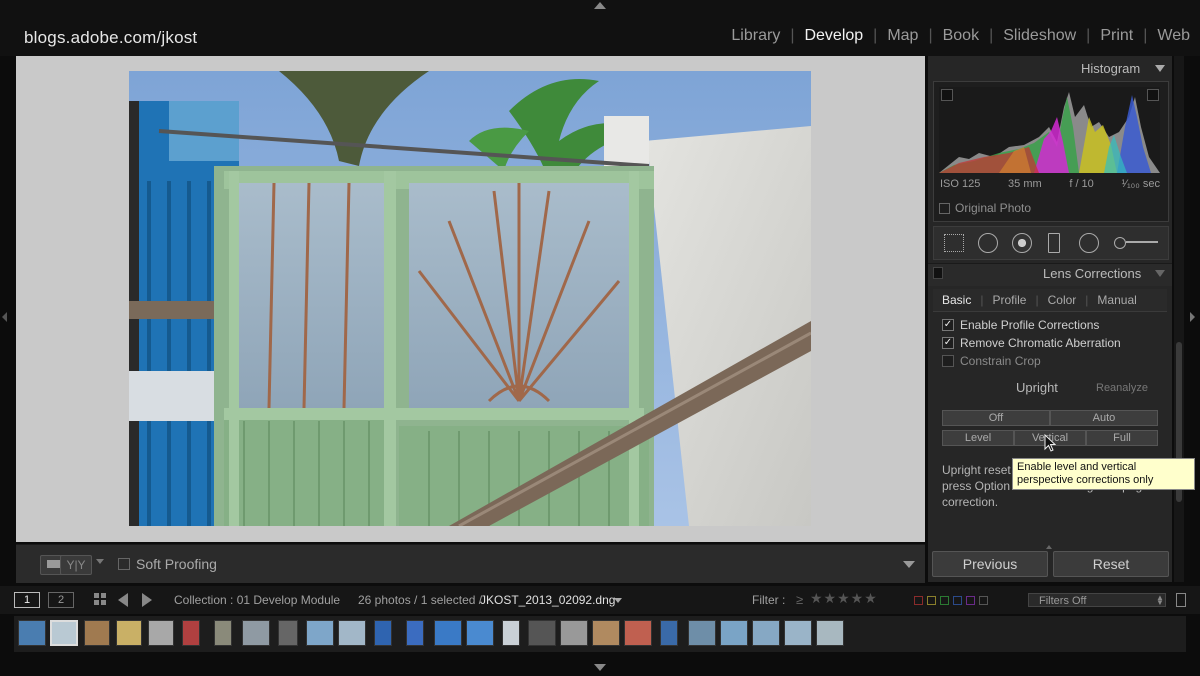 This screenshot has height=676, width=1200. I want to click on right-panel-toggle-icon, so click(1192, 317).